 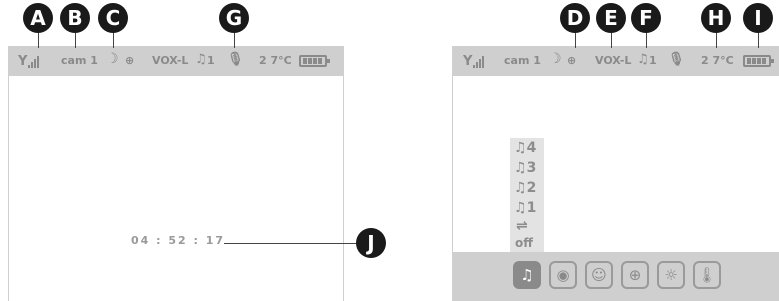 What do you see at coordinates (178, 240) in the screenshot?
I see `timer-display: 04 : 52 : 17` at bounding box center [178, 240].